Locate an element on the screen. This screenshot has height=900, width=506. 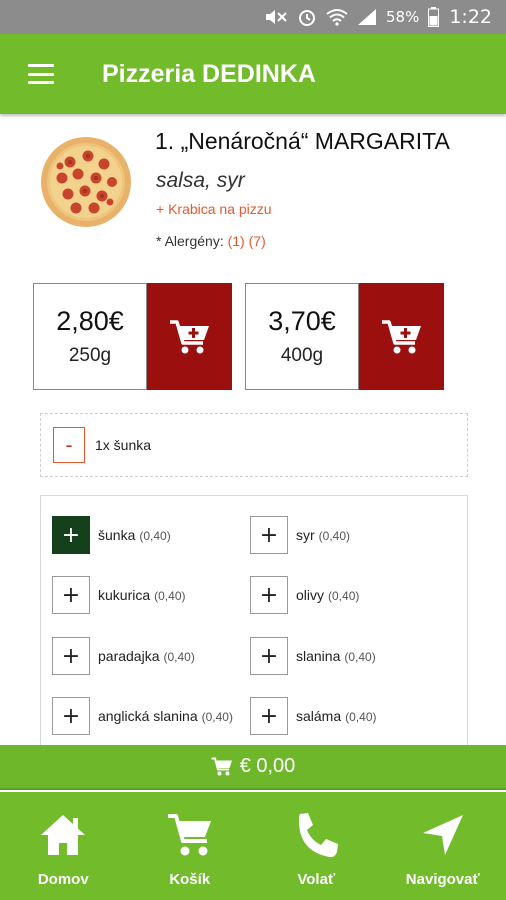
extra-item-sunka: + šunka (0,40) is located at coordinates (111, 535).